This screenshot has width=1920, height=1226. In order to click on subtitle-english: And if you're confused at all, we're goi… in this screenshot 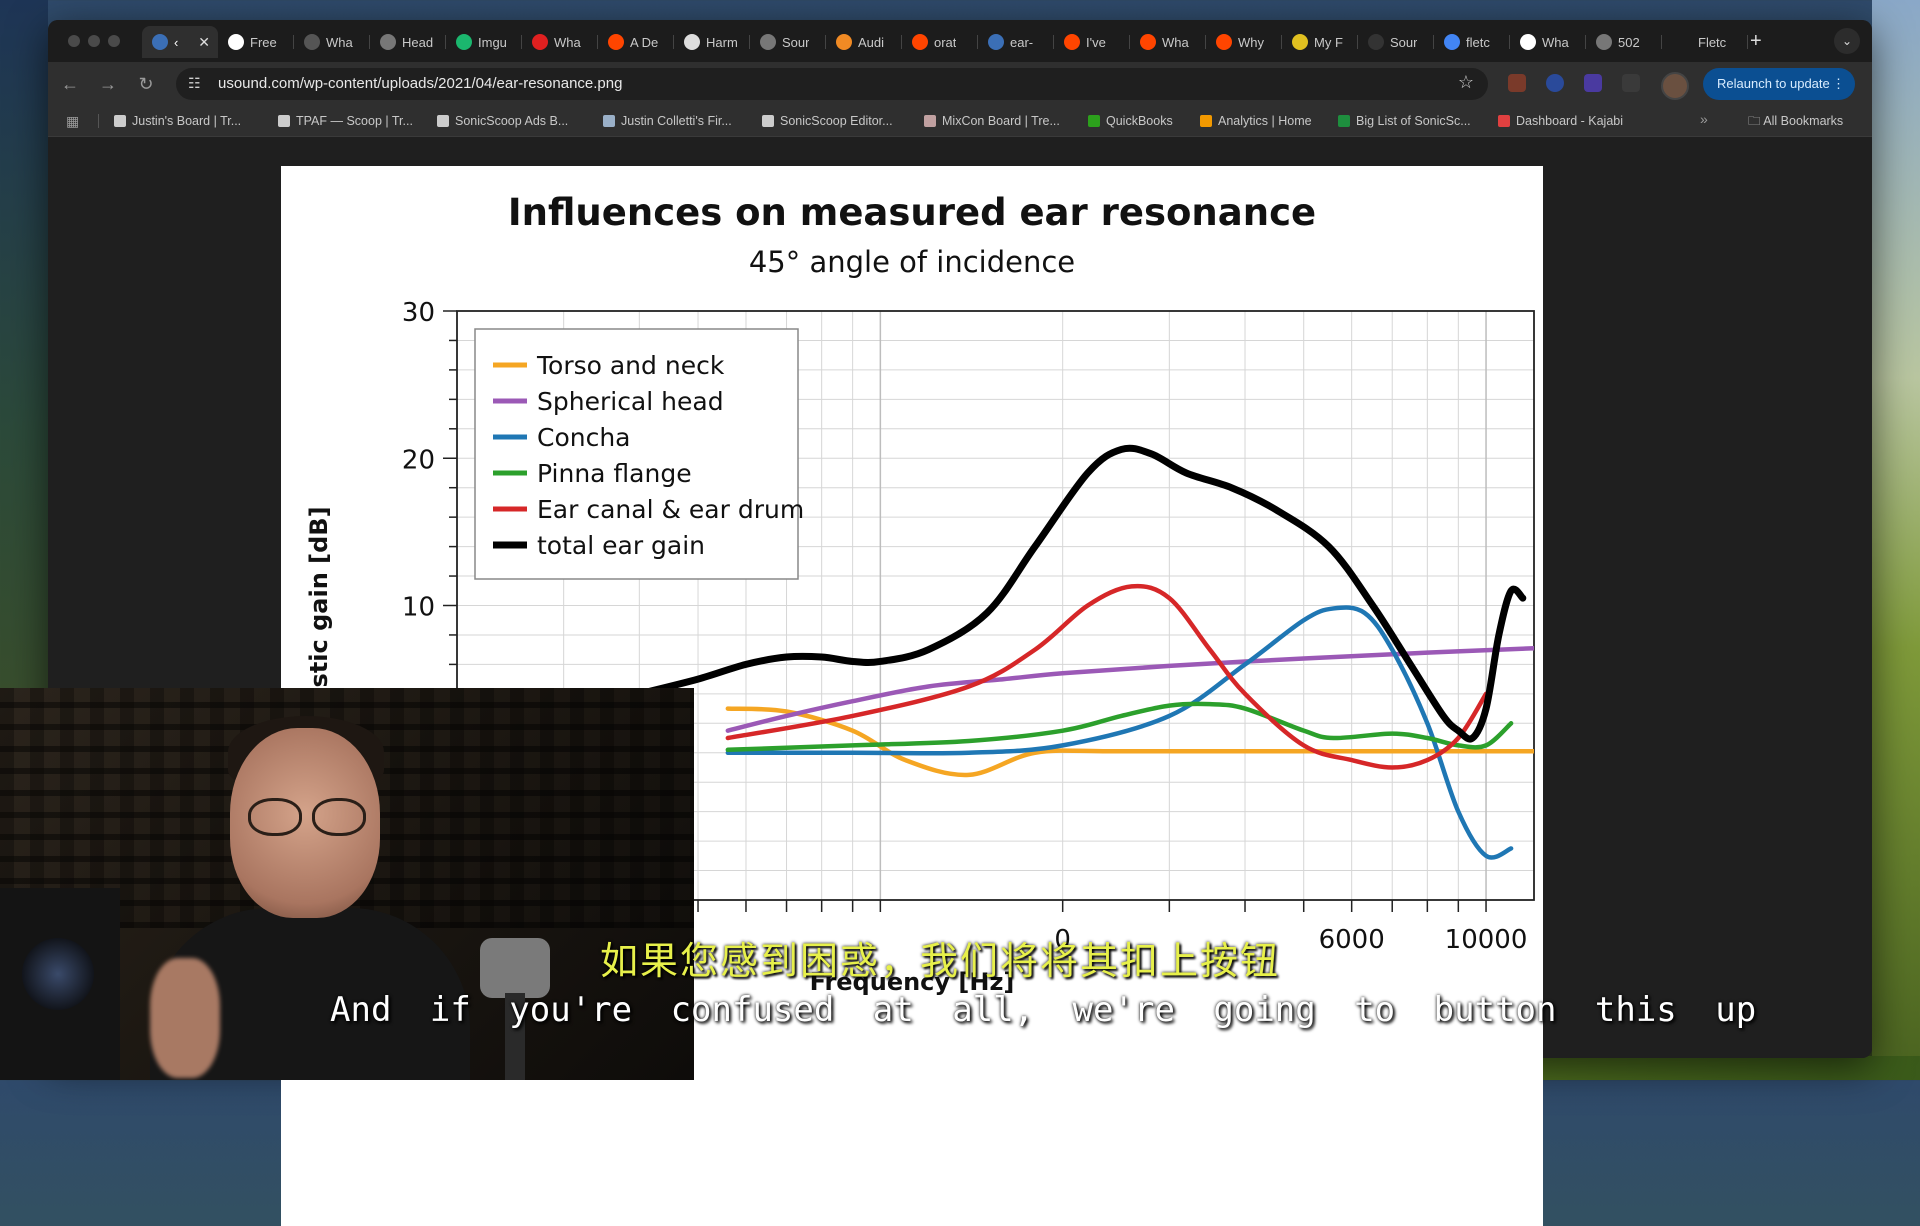, I will do `click(1043, 1010)`.